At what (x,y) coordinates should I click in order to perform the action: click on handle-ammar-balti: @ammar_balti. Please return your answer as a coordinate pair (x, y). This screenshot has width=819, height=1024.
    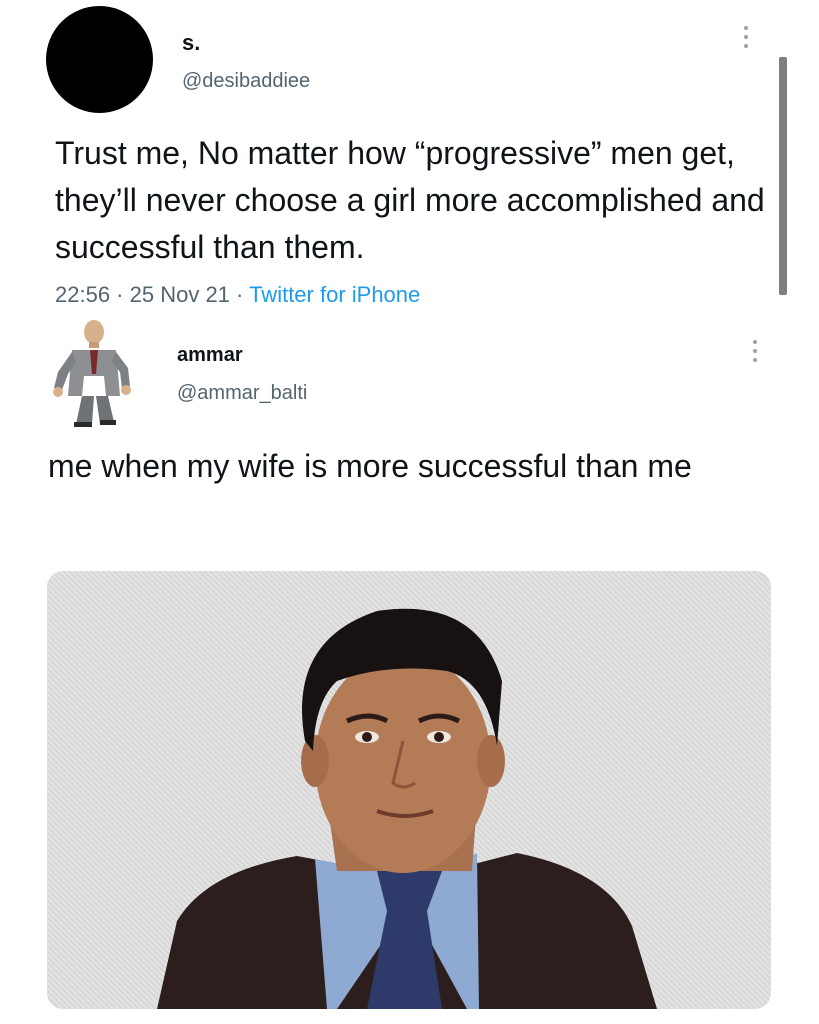
    Looking at the image, I should click on (242, 393).